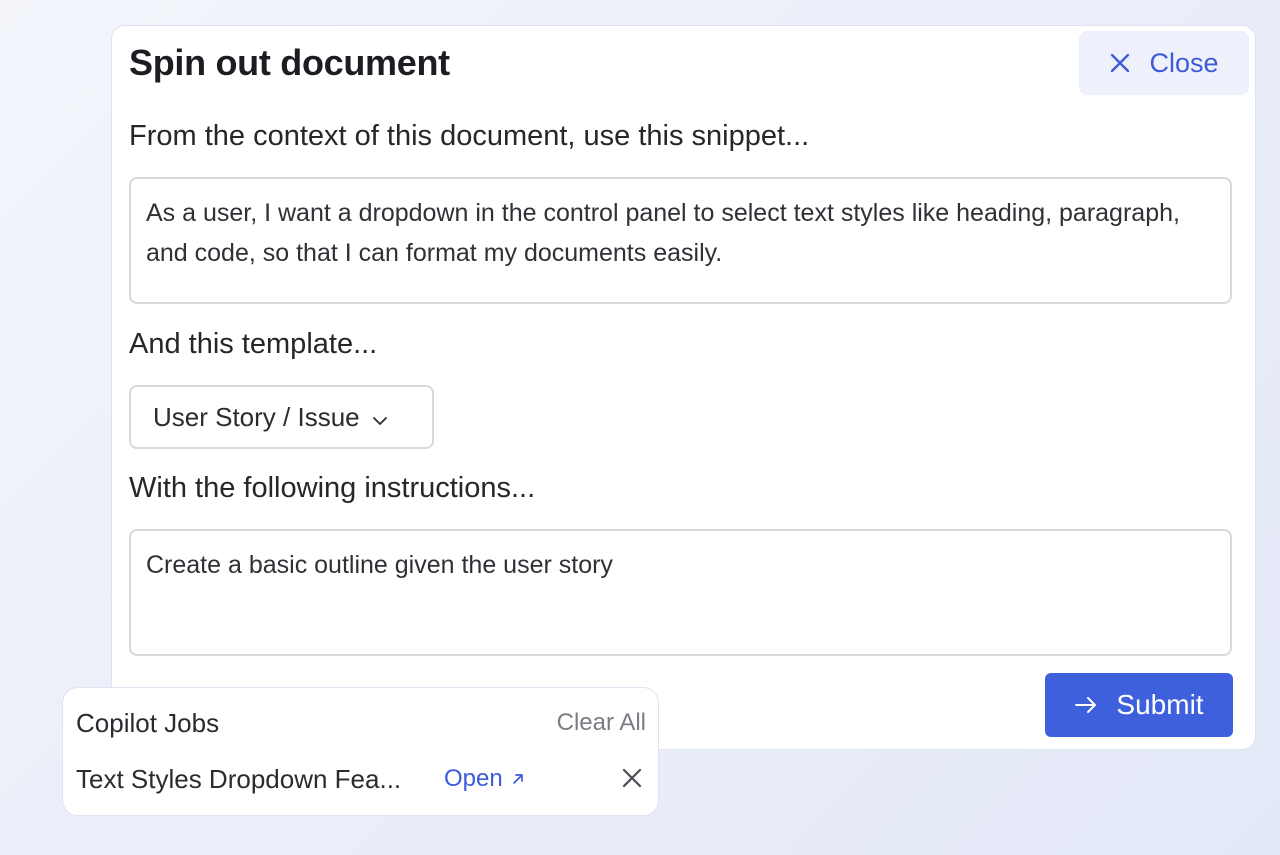 Image resolution: width=1280 pixels, height=855 pixels. I want to click on template-selected-value: User Story / Issue, so click(256, 416).